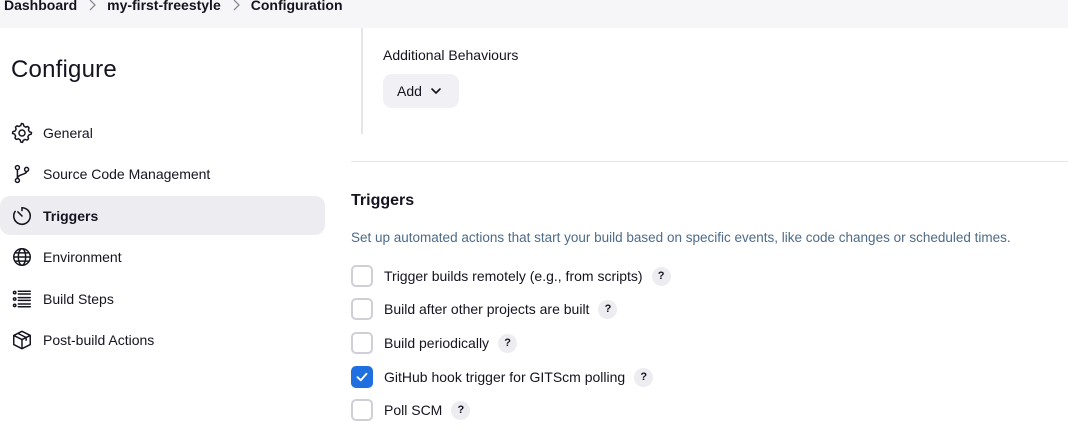  I want to click on gear-icon, so click(22, 133).